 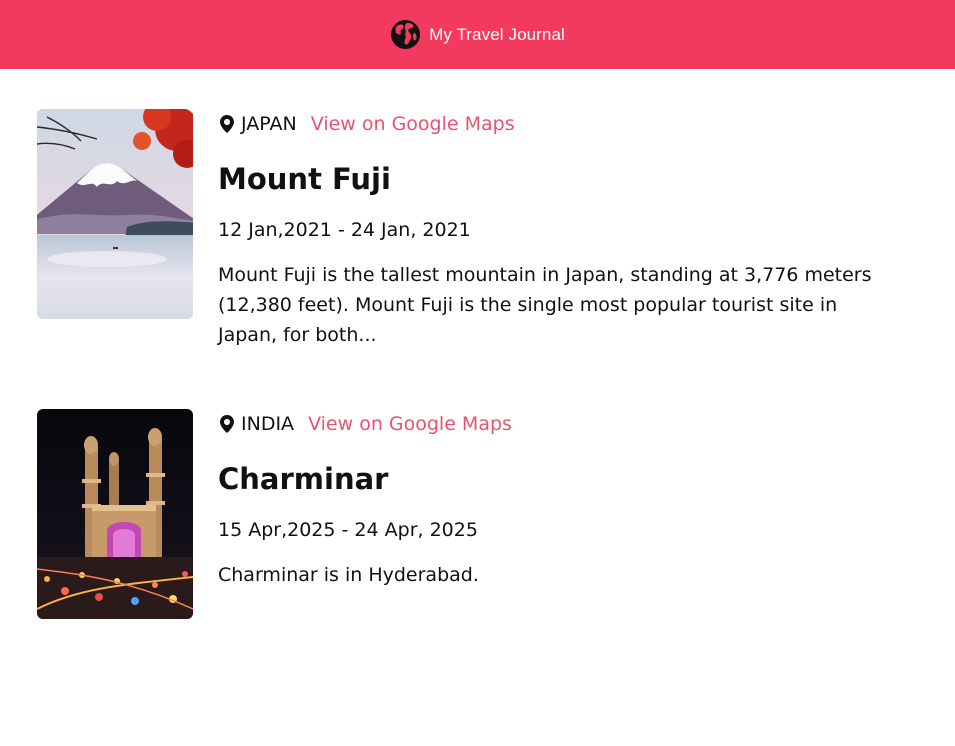 I want to click on entry-meta: JAPAN View on Google Maps, so click(x=558, y=124).